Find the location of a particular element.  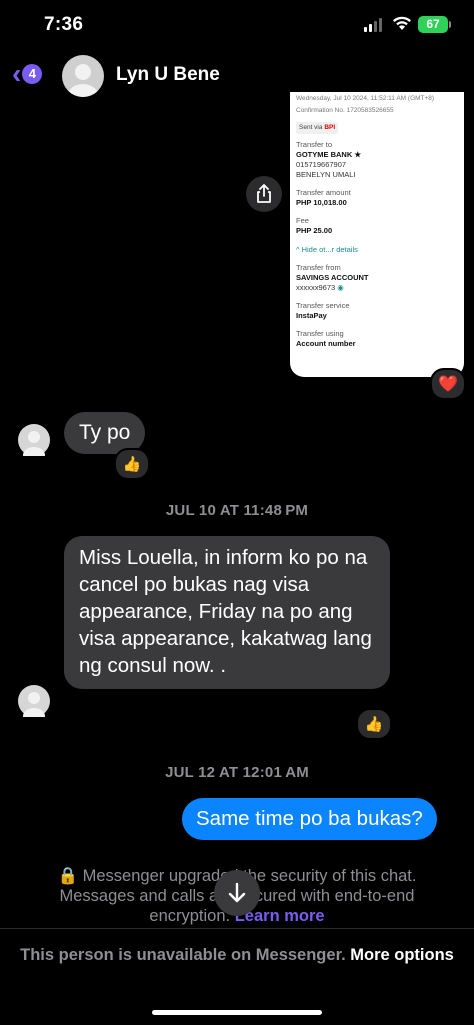

back-button: ‹ 4 is located at coordinates (27, 73).